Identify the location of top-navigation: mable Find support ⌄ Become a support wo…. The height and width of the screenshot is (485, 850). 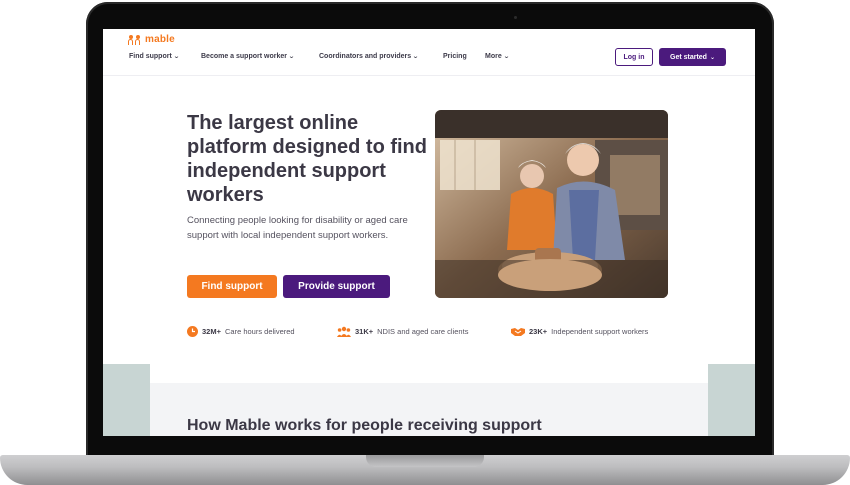
(429, 52).